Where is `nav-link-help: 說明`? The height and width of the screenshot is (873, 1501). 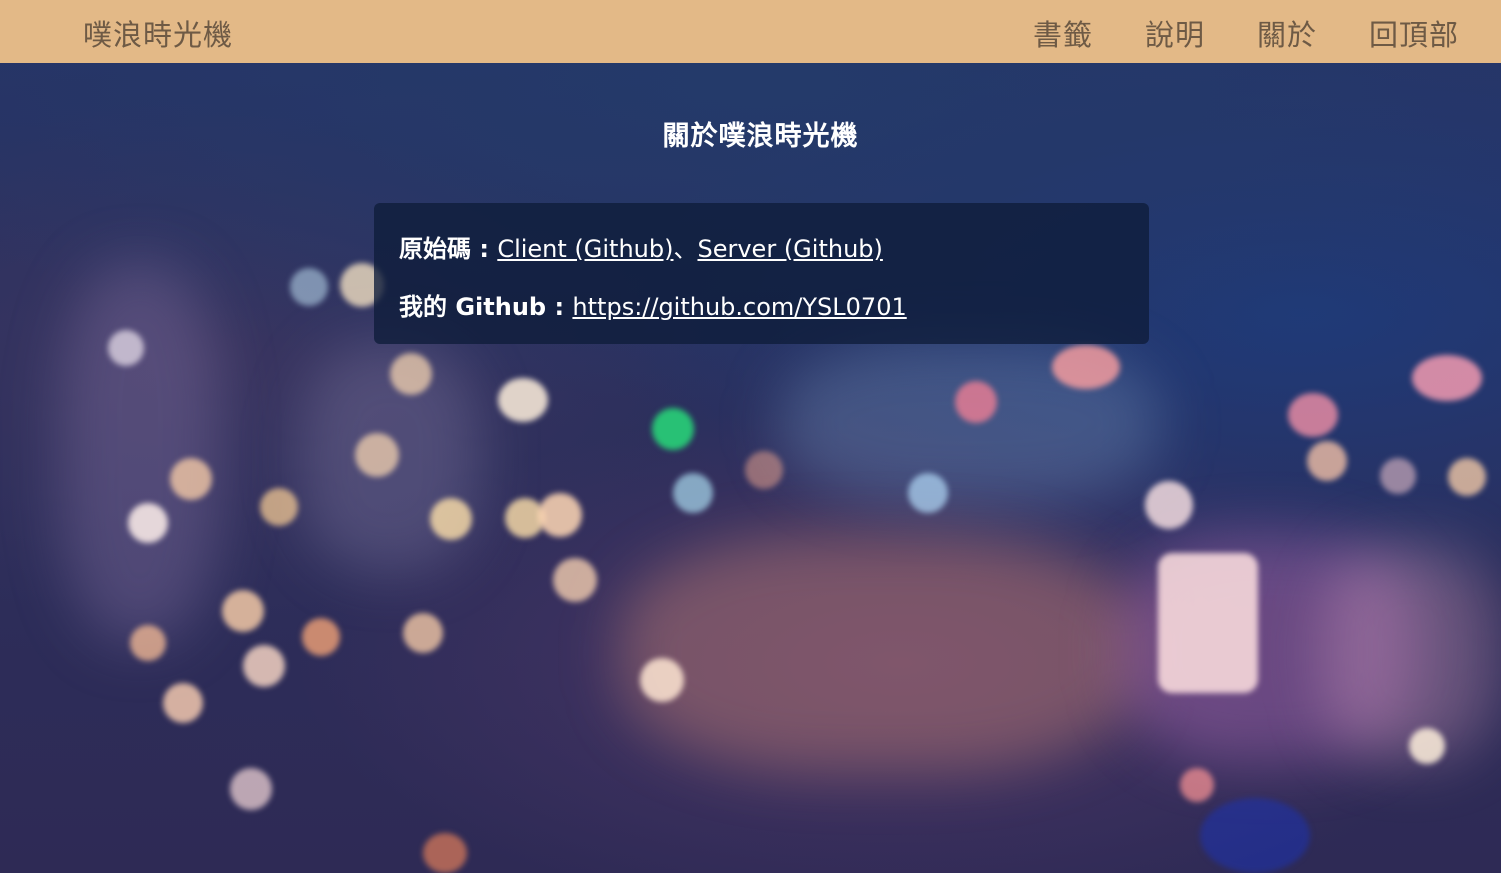 nav-link-help: 說明 is located at coordinates (1175, 33).